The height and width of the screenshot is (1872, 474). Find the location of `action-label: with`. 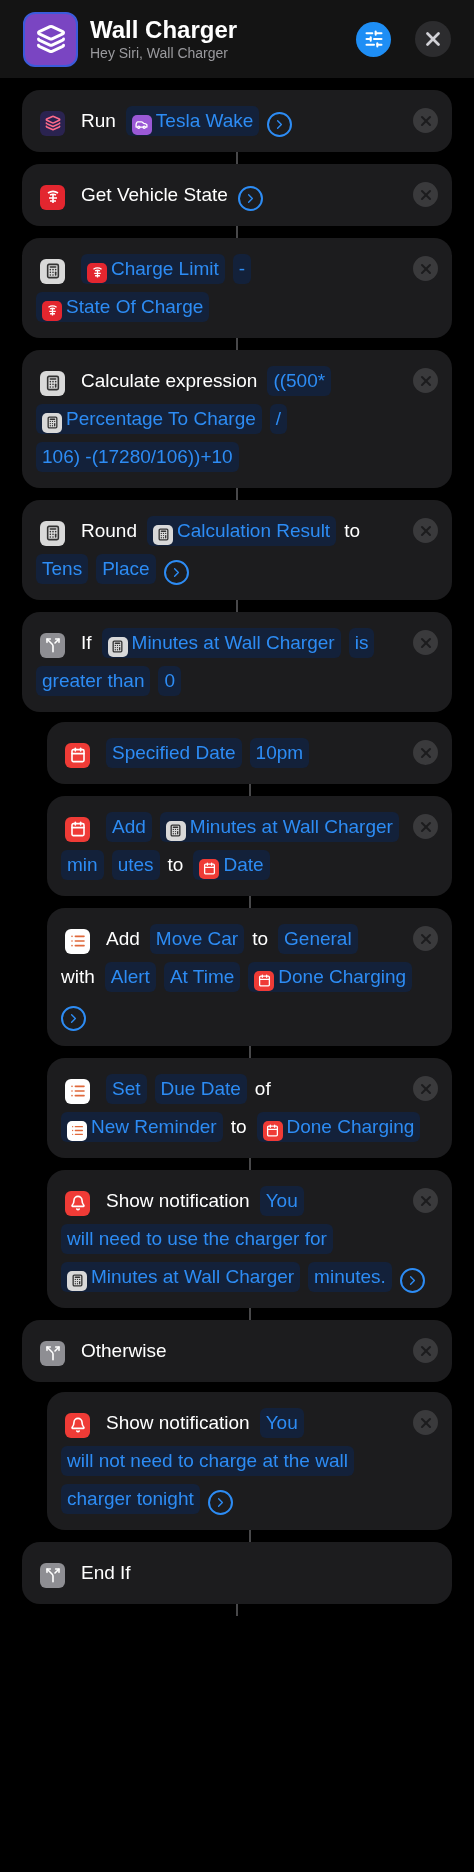

action-label: with is located at coordinates (78, 977).